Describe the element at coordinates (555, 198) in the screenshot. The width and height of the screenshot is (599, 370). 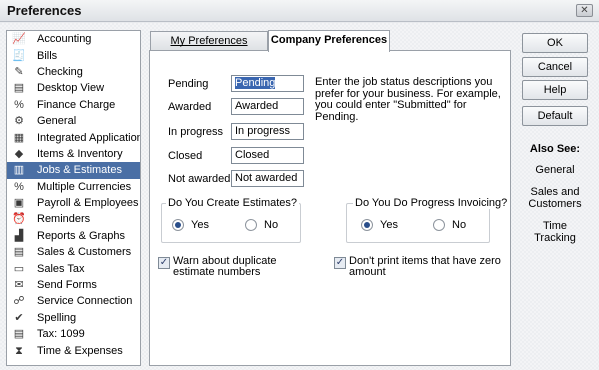
I see `also-see-sales-customers-link: Sales and Customers` at that location.